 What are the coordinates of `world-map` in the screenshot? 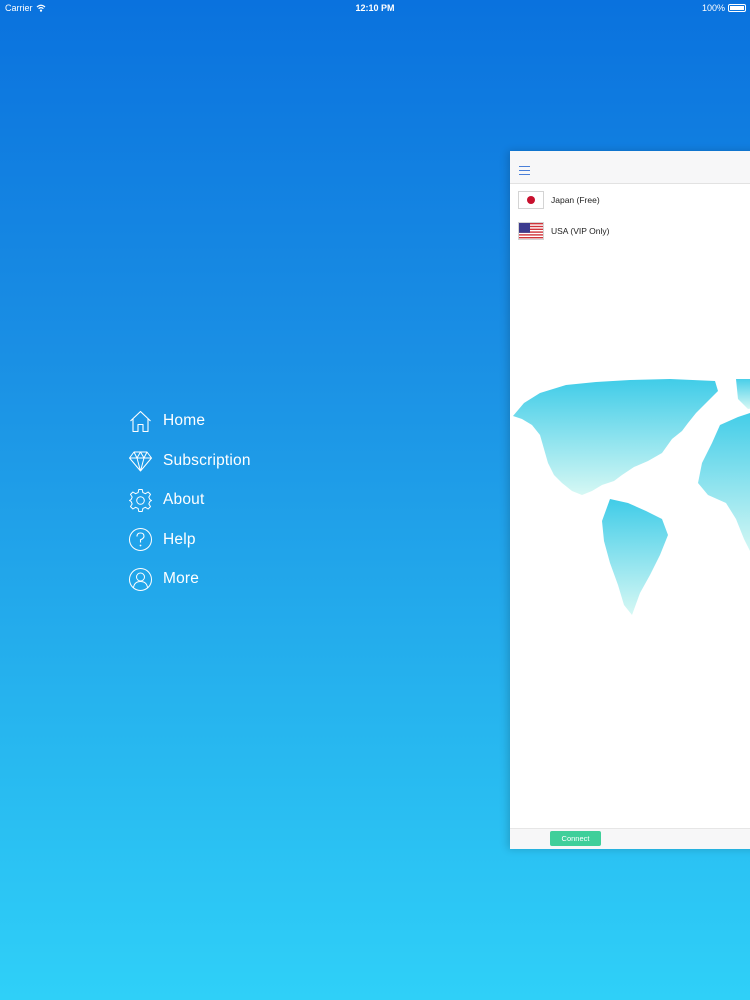 It's located at (631, 497).